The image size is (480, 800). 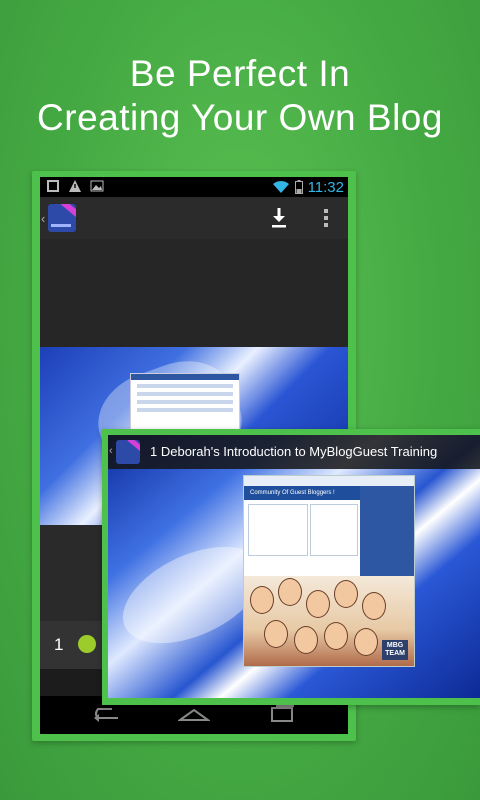 What do you see at coordinates (387, 531) in the screenshot?
I see `signup-form` at bounding box center [387, 531].